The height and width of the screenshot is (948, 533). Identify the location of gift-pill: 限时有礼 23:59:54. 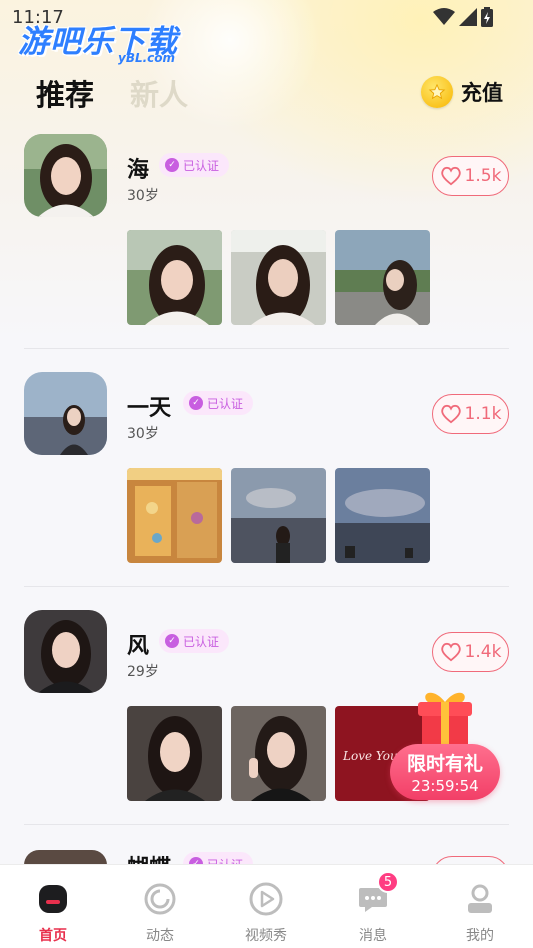
(445, 772).